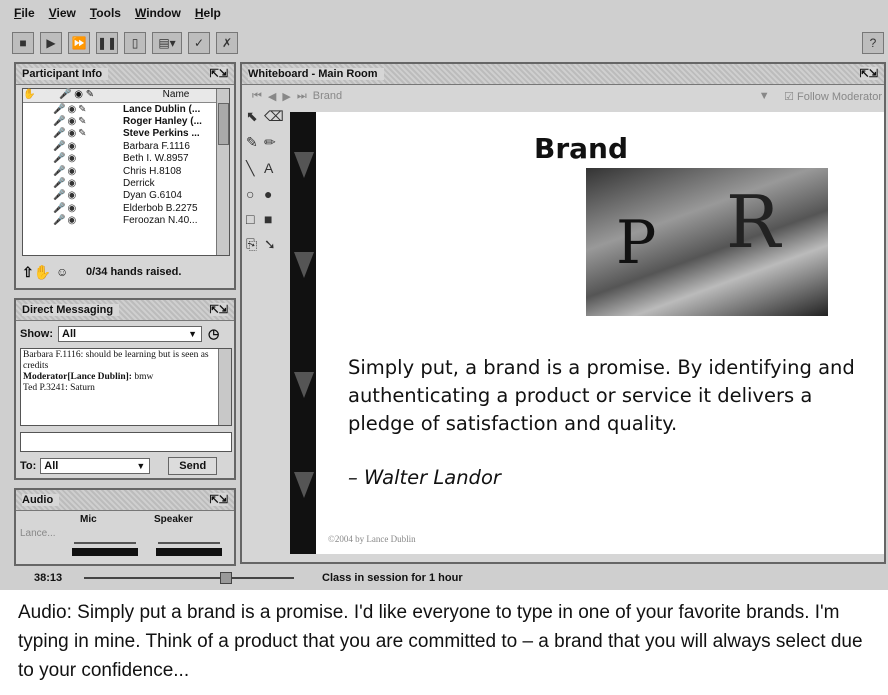 Image resolution: width=888 pixels, height=695 pixels. I want to click on participant-name: Barbara F.1116, so click(156, 146).